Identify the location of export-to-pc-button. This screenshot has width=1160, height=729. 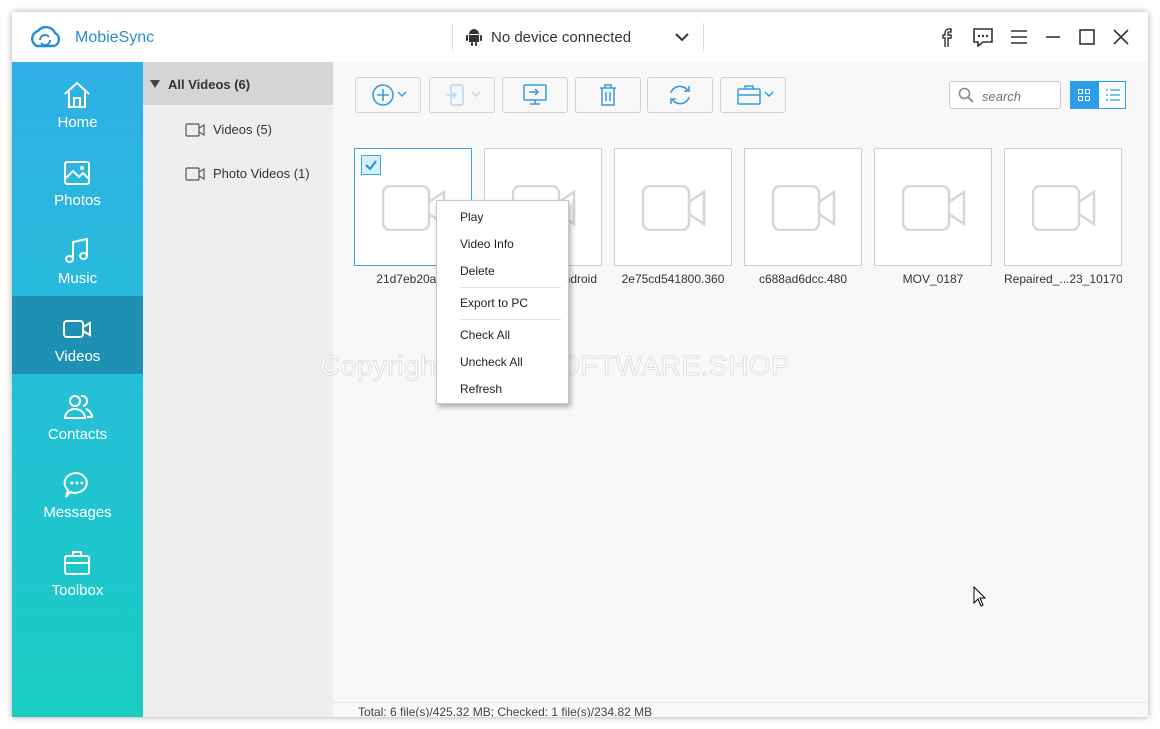
(535, 95).